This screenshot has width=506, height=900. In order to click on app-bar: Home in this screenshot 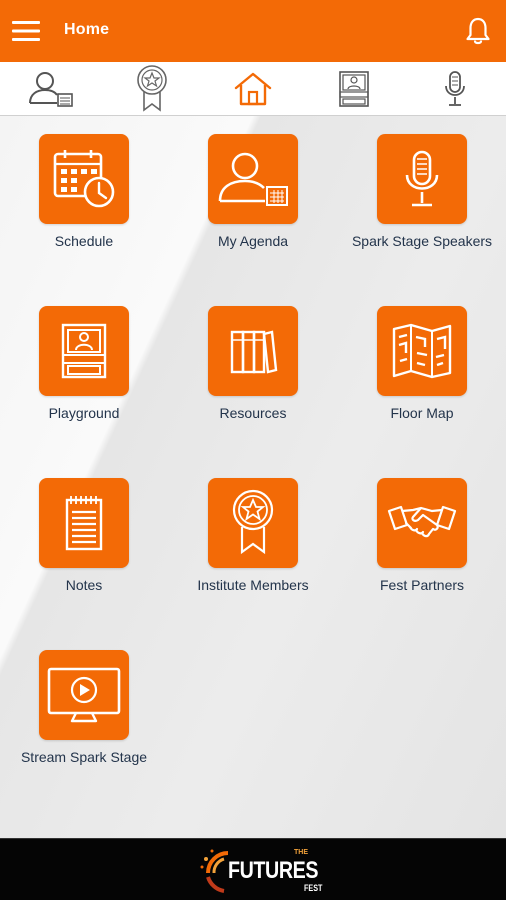, I will do `click(253, 31)`.